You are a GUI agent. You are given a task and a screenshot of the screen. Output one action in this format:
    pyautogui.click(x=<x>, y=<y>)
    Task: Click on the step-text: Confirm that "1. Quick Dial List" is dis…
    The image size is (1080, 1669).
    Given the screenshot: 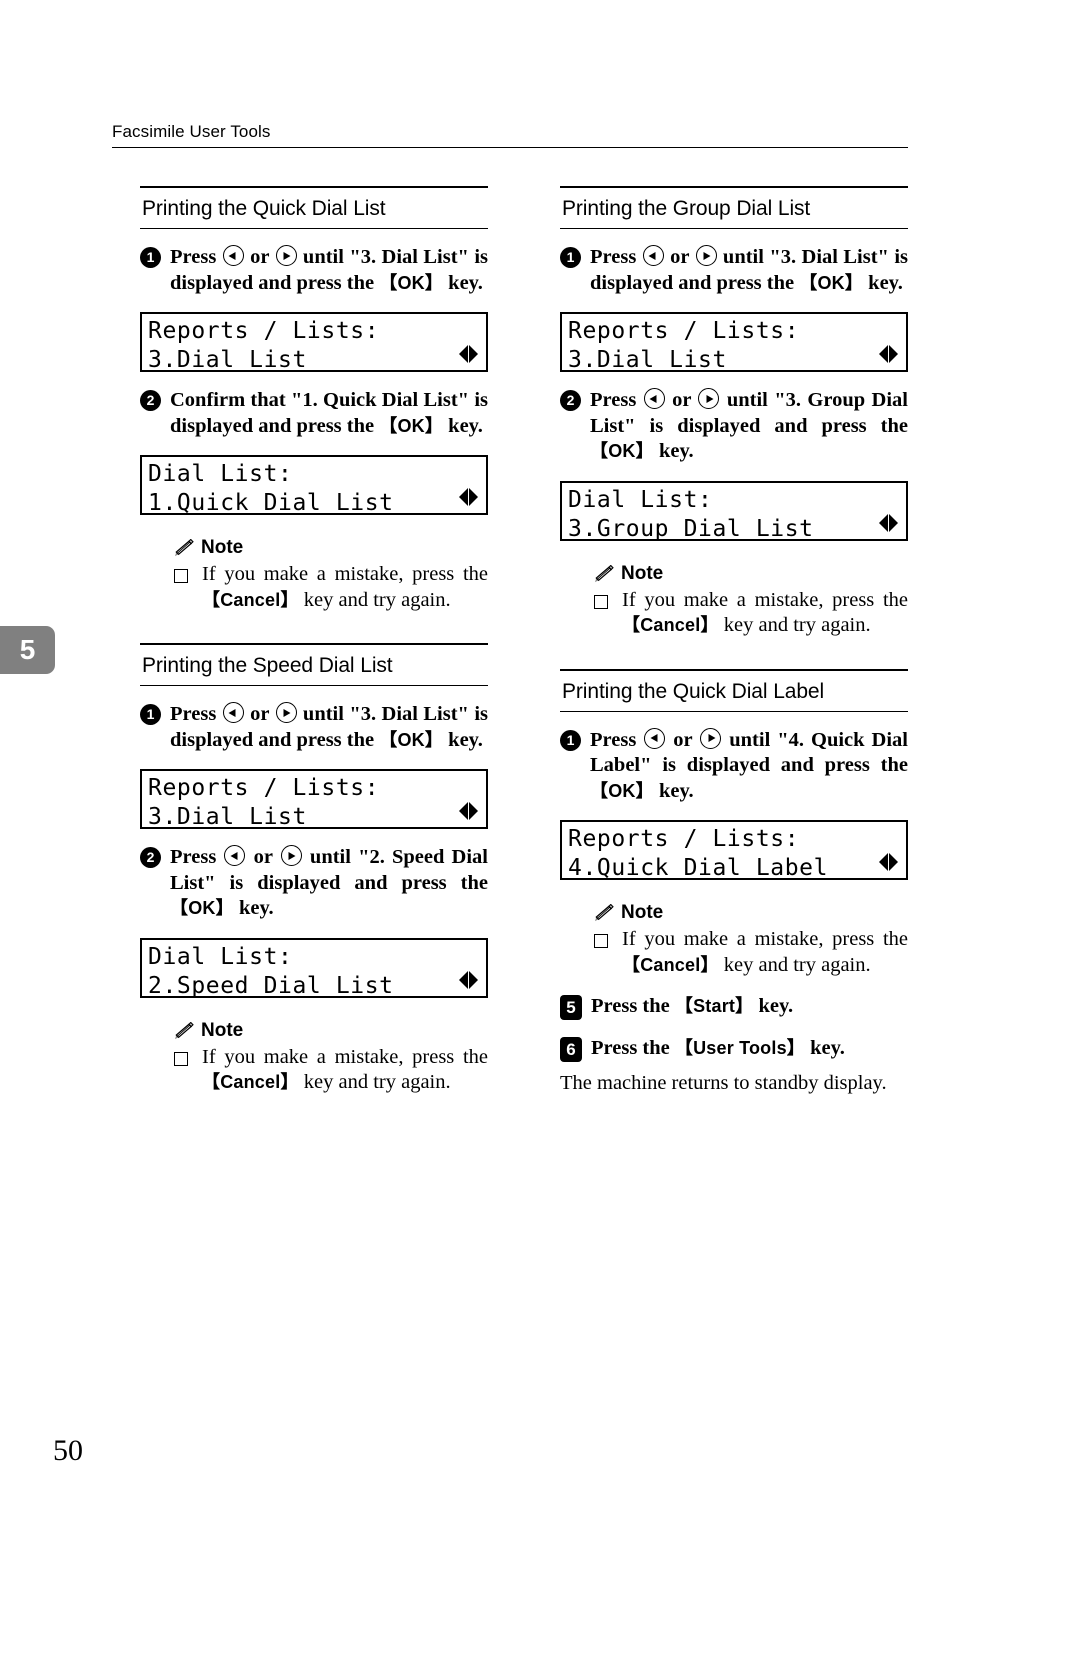 What is the action you would take?
    pyautogui.click(x=329, y=413)
    